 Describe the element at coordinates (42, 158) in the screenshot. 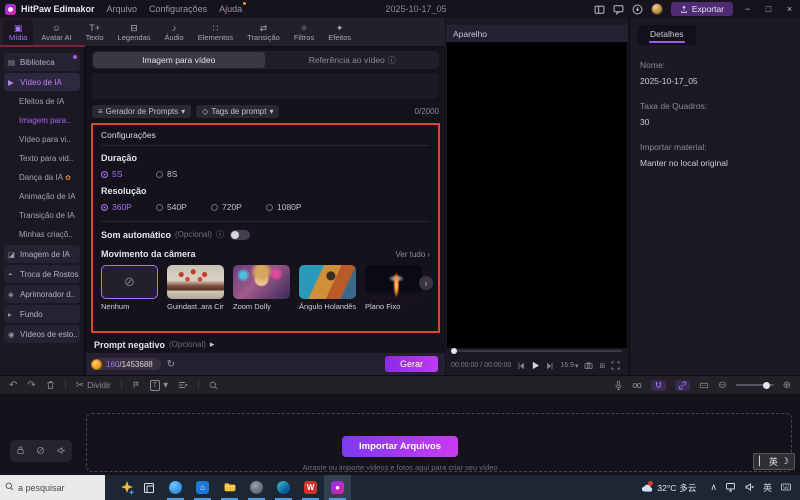

I see `sidebar-item-texto-para-video: Texto para vid..` at that location.